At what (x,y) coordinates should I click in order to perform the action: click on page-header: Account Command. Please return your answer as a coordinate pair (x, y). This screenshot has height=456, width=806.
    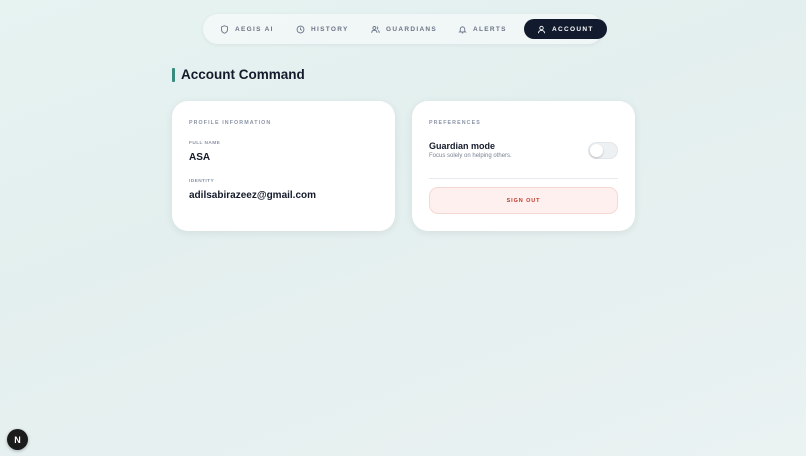
    Looking at the image, I should click on (238, 74).